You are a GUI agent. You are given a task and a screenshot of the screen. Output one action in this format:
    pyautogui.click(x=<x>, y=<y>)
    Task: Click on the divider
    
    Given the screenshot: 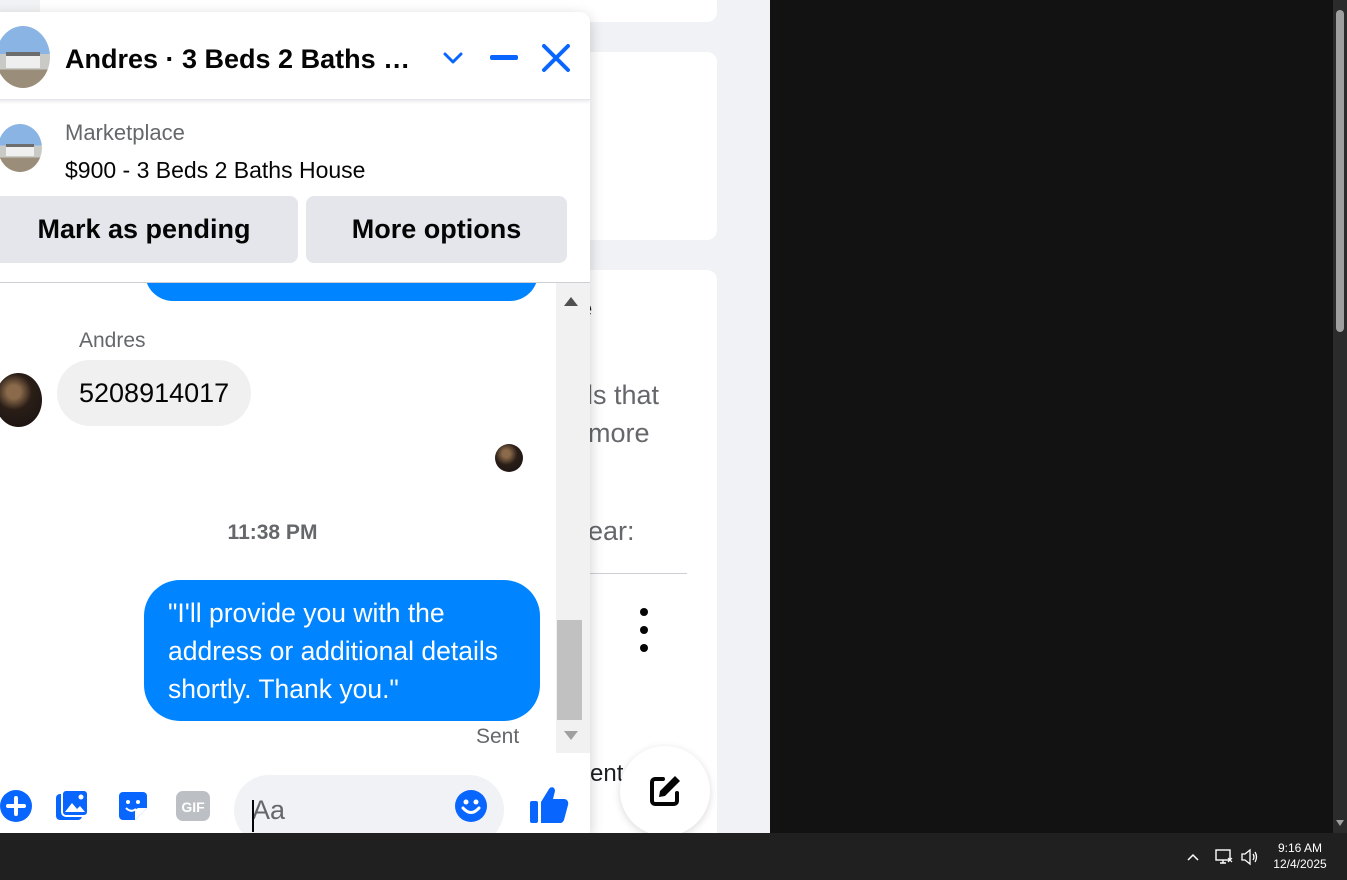 What is the action you would take?
    pyautogui.click(x=638, y=573)
    